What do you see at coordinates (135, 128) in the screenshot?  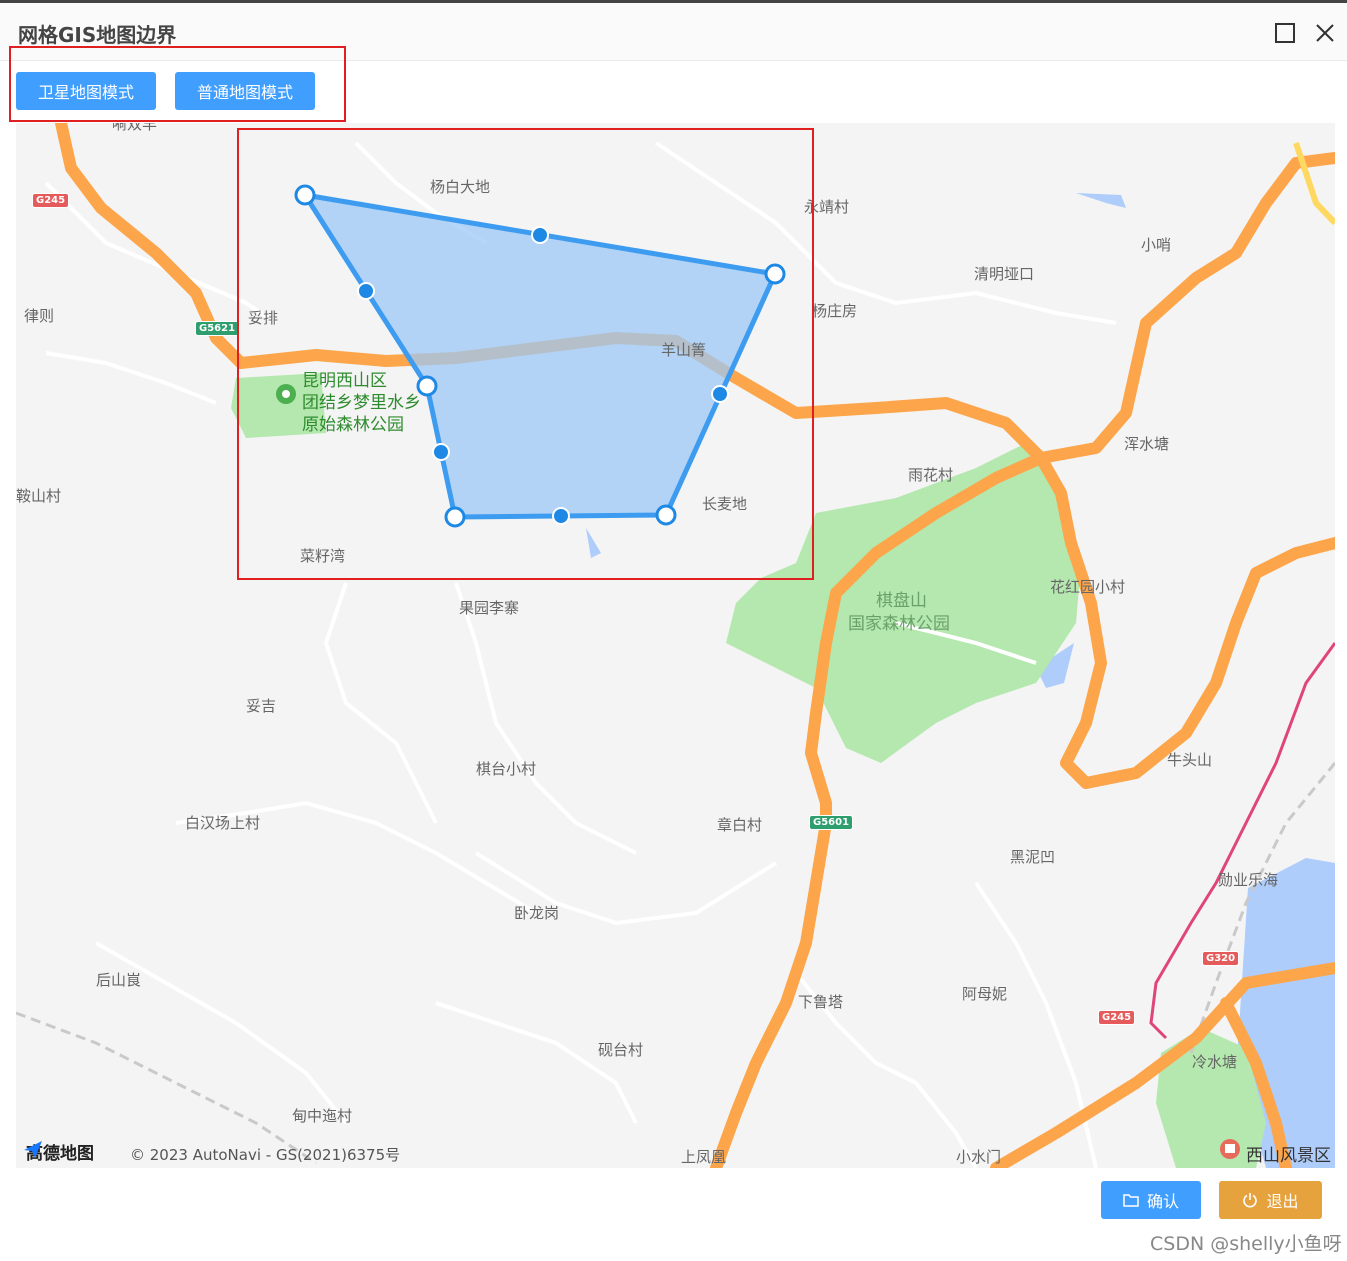 I see `place-label: 嗬双羊` at bounding box center [135, 128].